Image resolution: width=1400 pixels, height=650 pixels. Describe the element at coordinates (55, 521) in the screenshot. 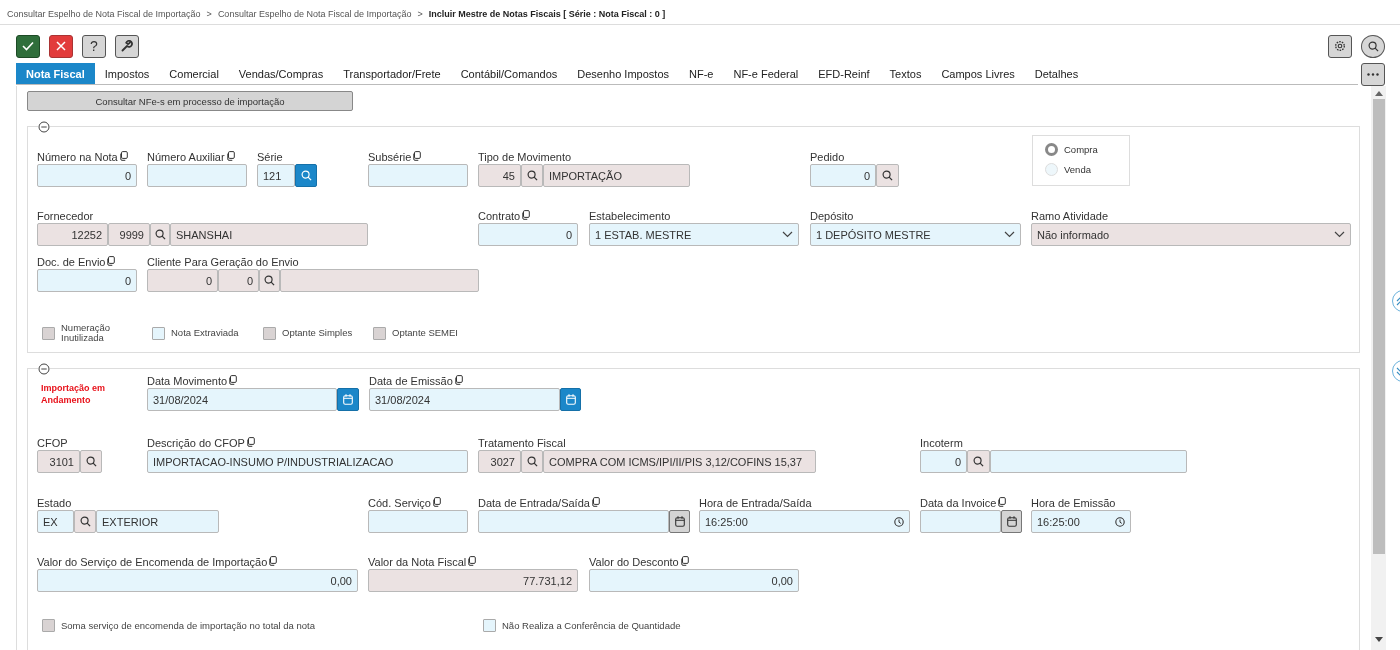

I see `input-field: EX` at that location.